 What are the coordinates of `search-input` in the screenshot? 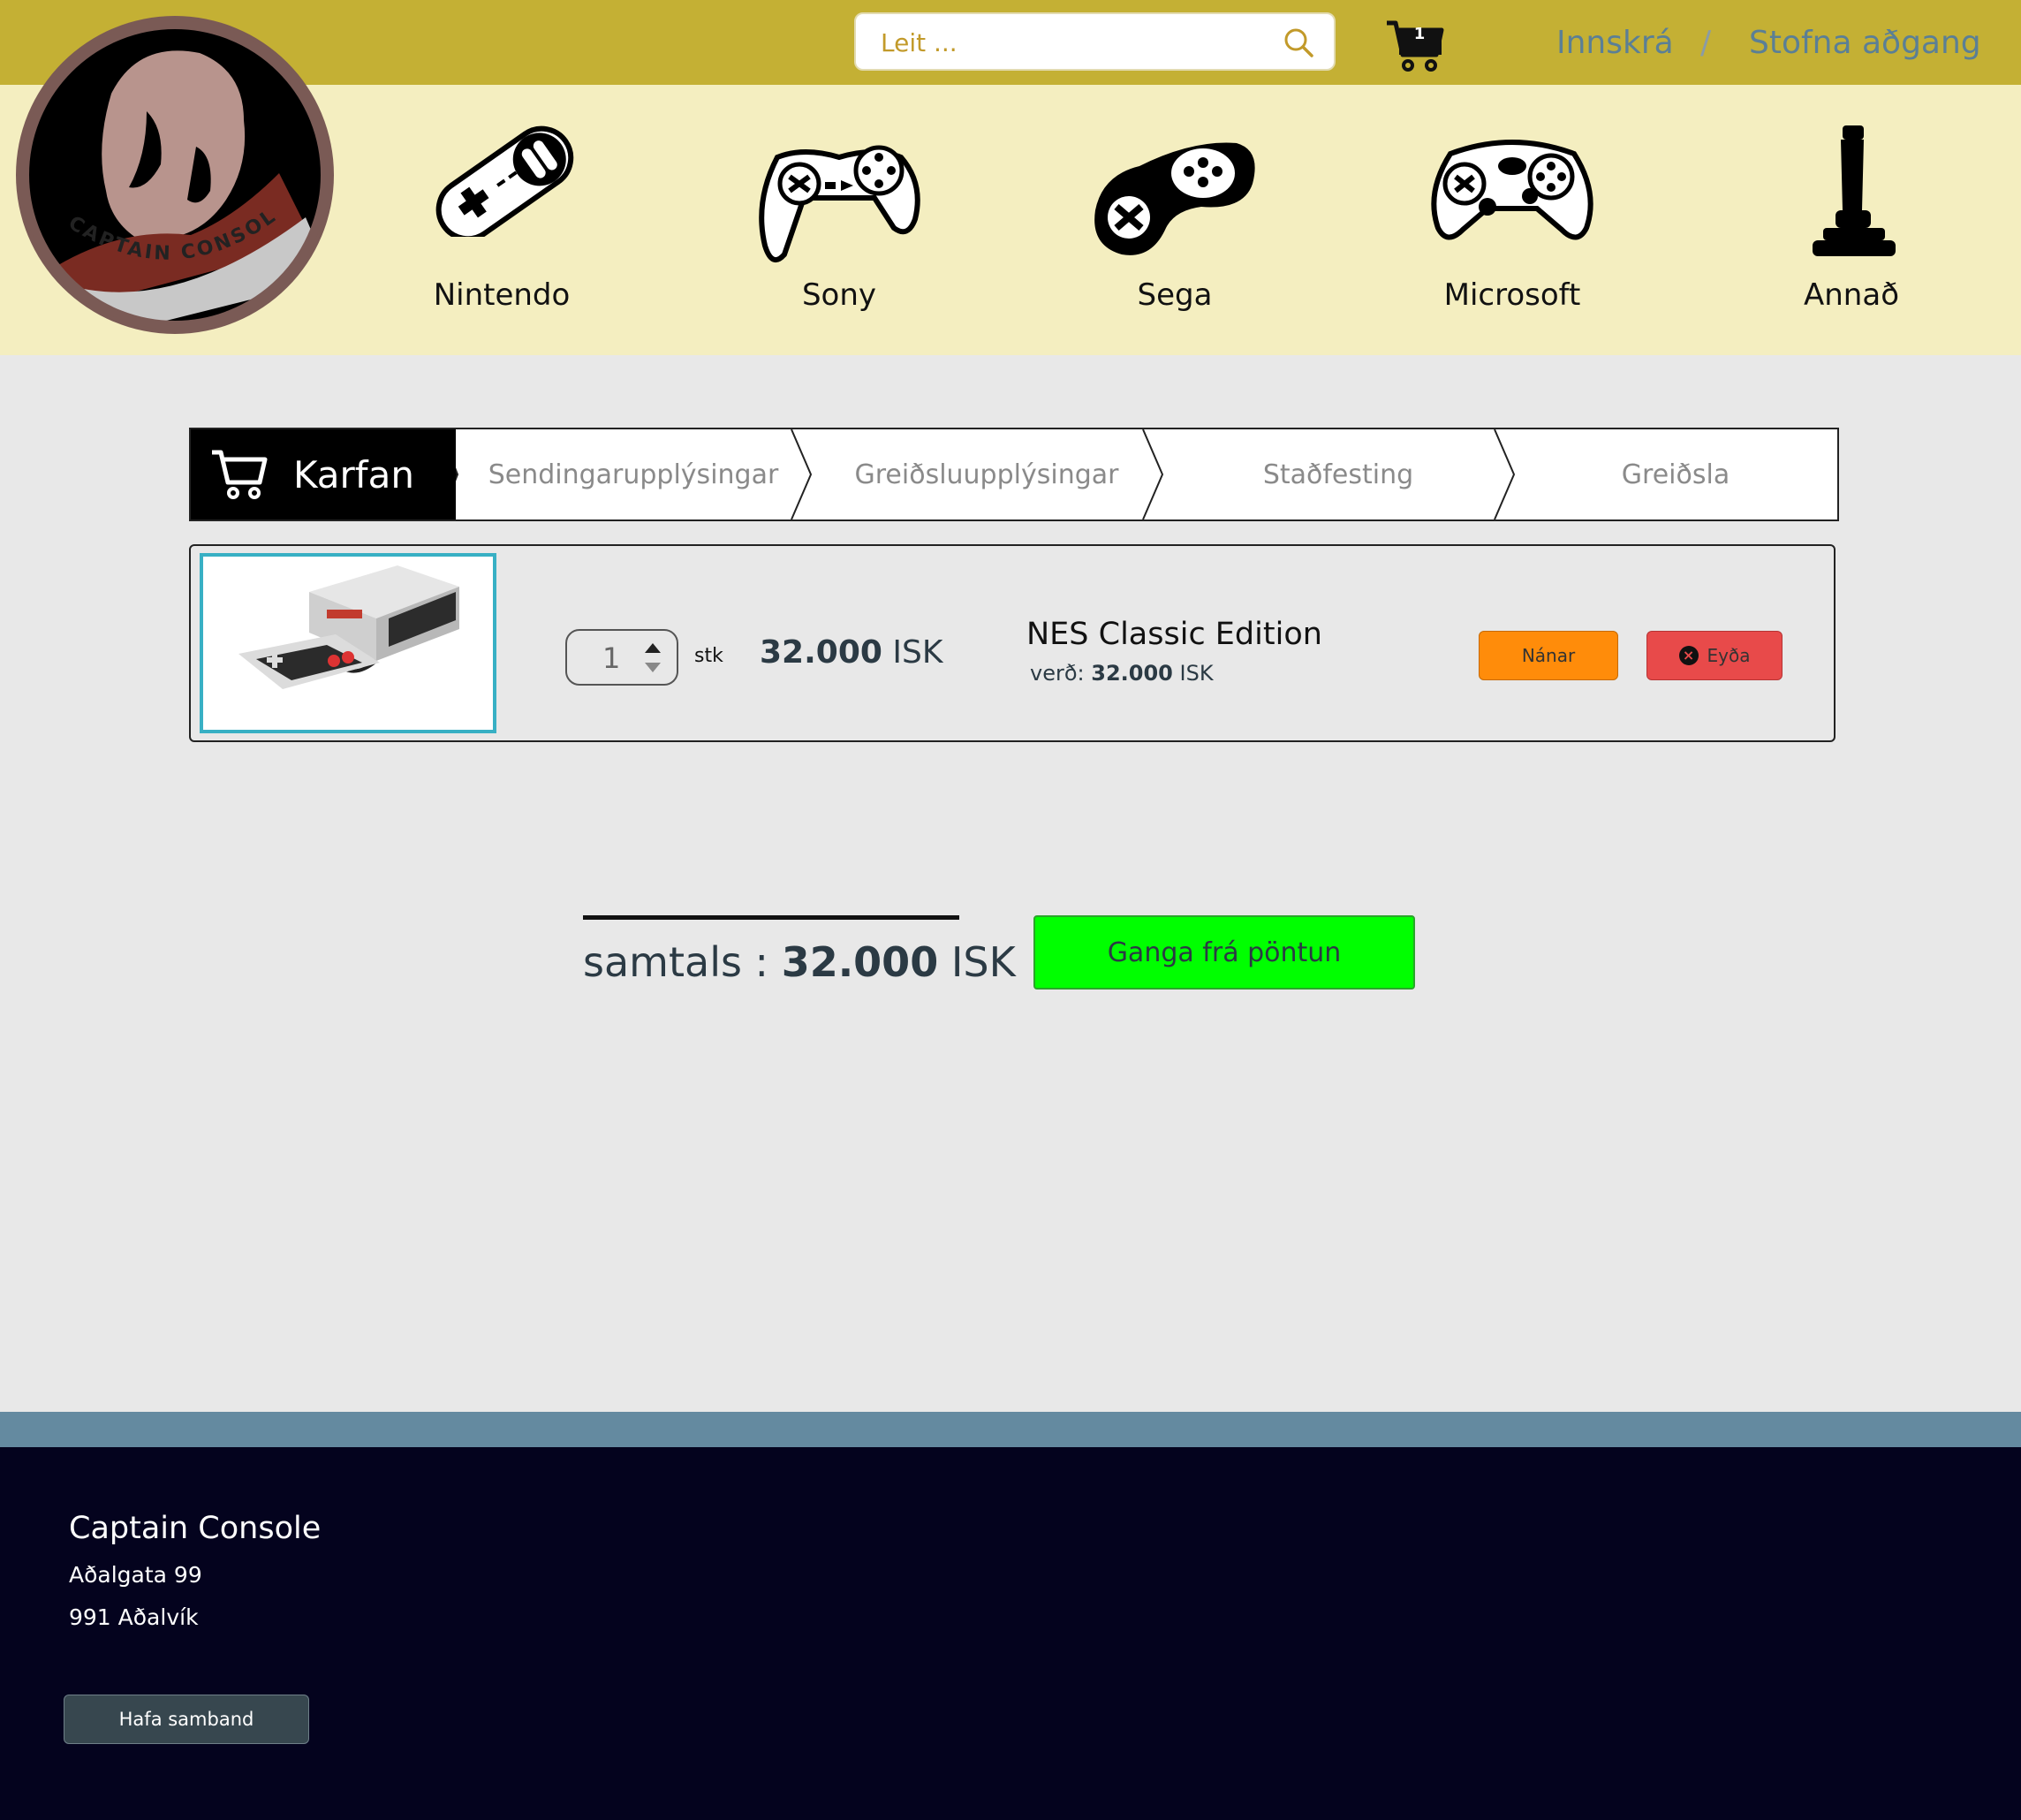 It's located at (1075, 43).